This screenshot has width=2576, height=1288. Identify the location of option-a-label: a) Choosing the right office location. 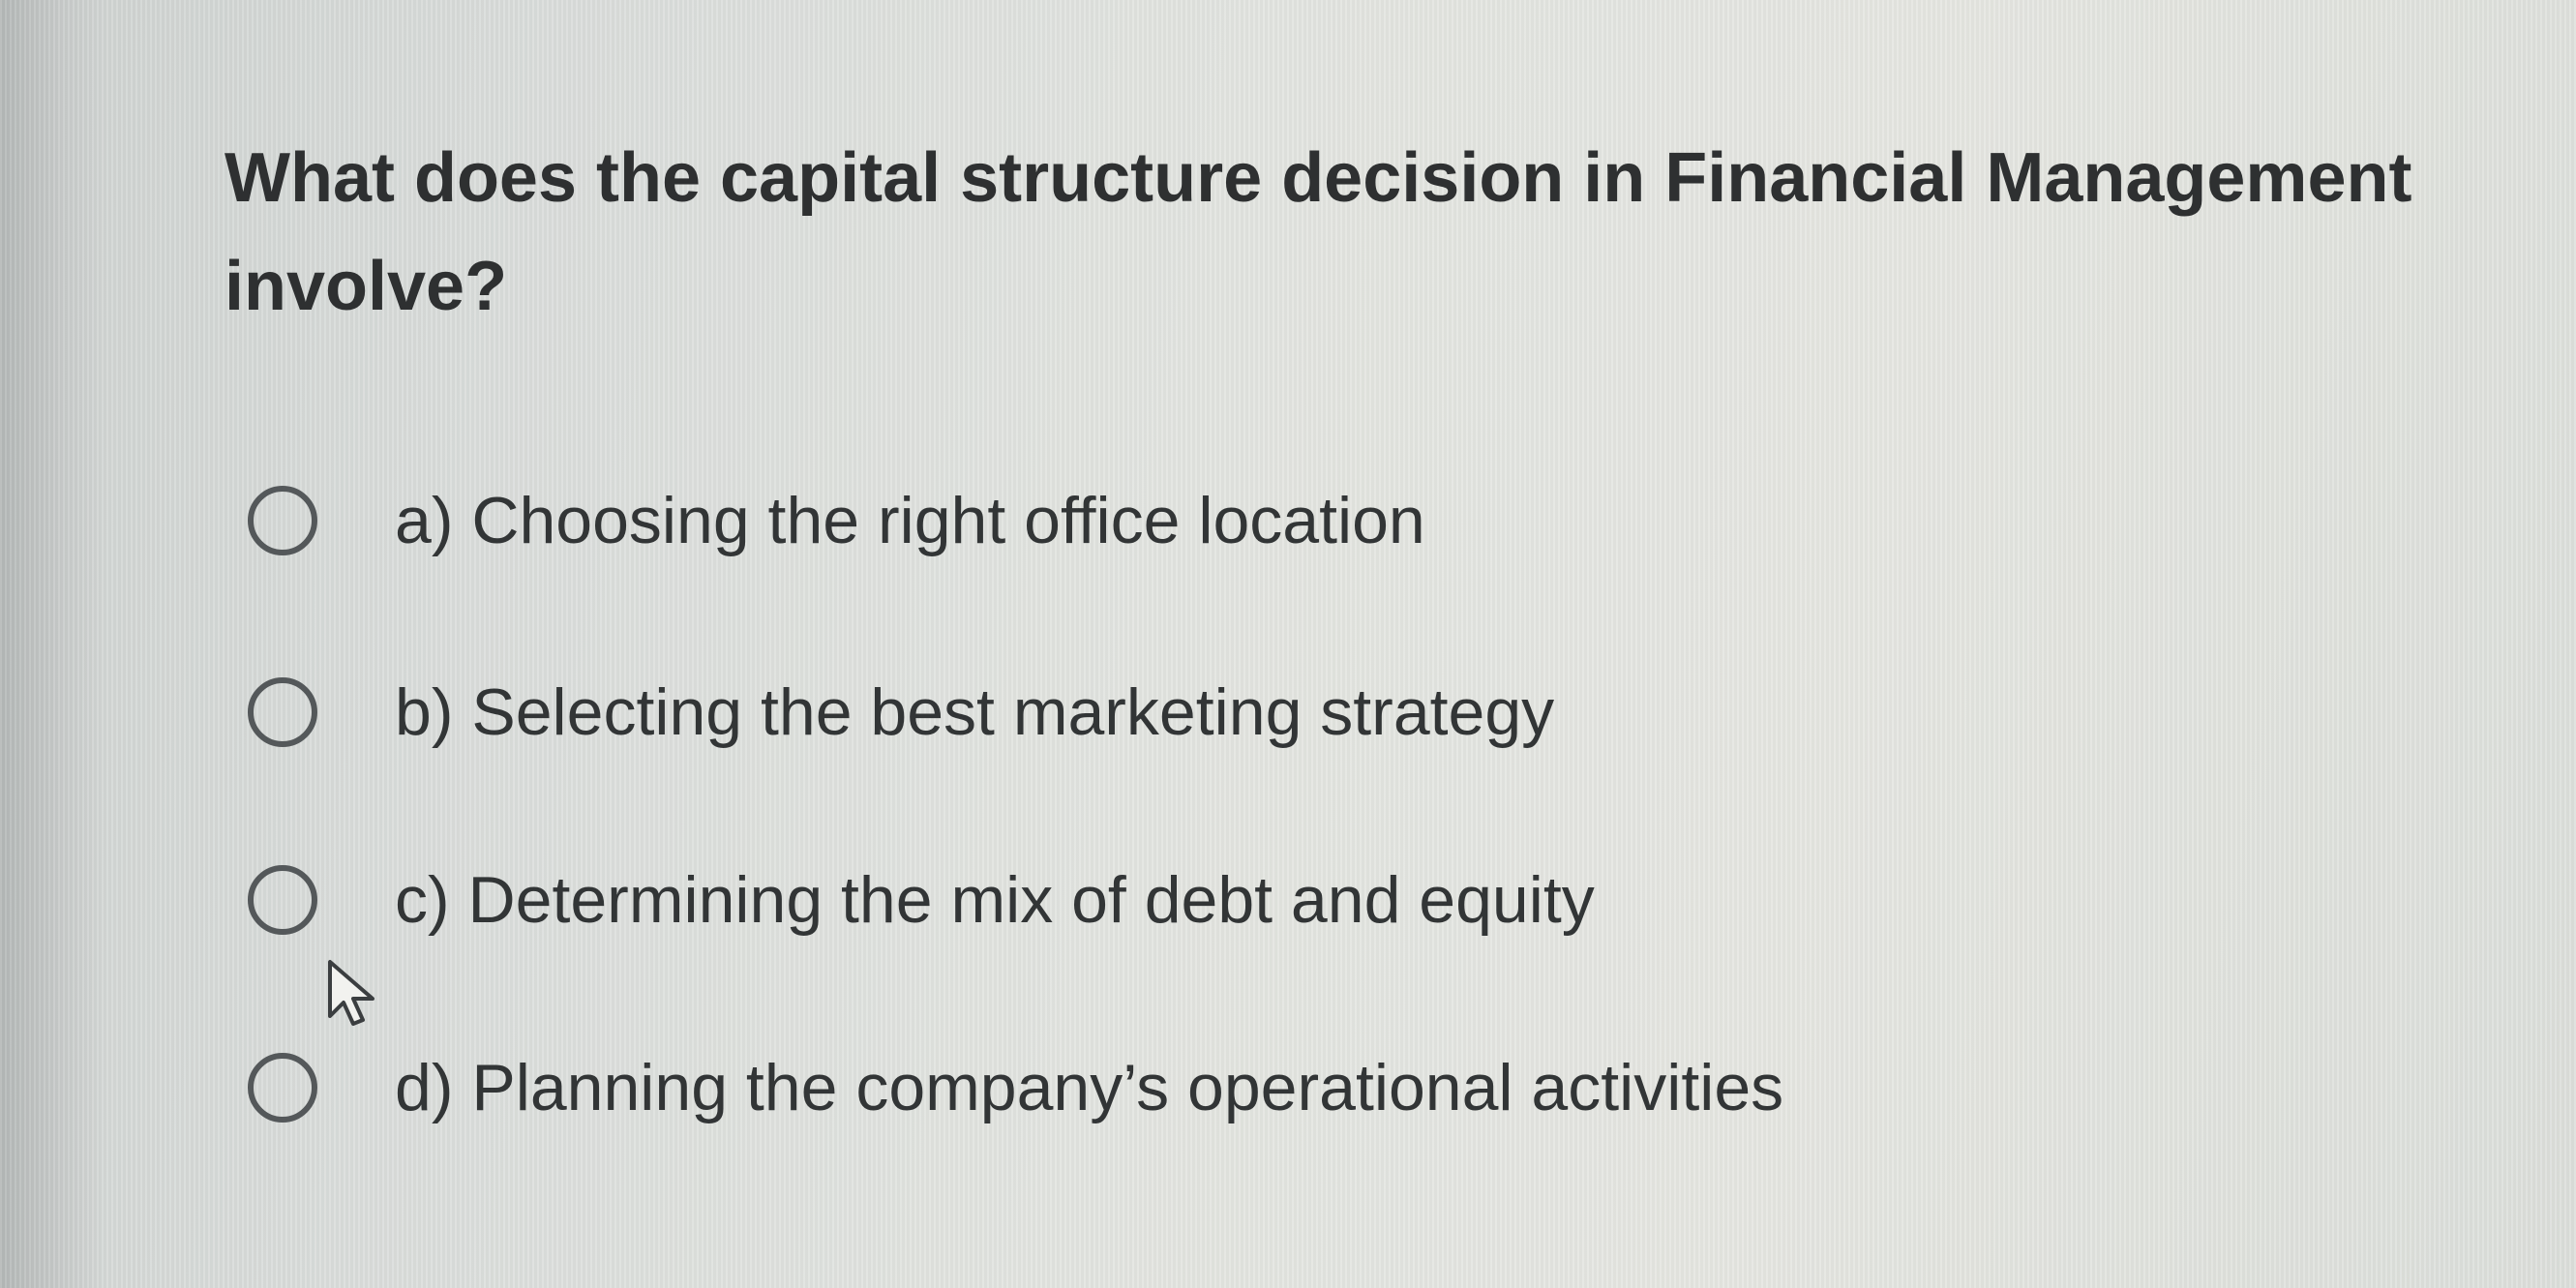
(910, 520).